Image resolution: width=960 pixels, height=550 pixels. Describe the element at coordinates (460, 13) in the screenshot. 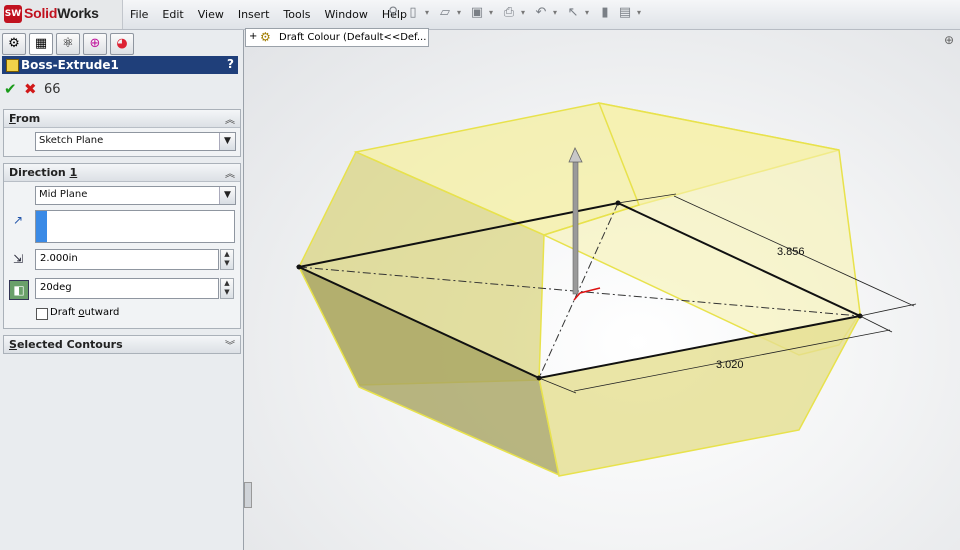

I see `open-dropdown: ▾` at that location.